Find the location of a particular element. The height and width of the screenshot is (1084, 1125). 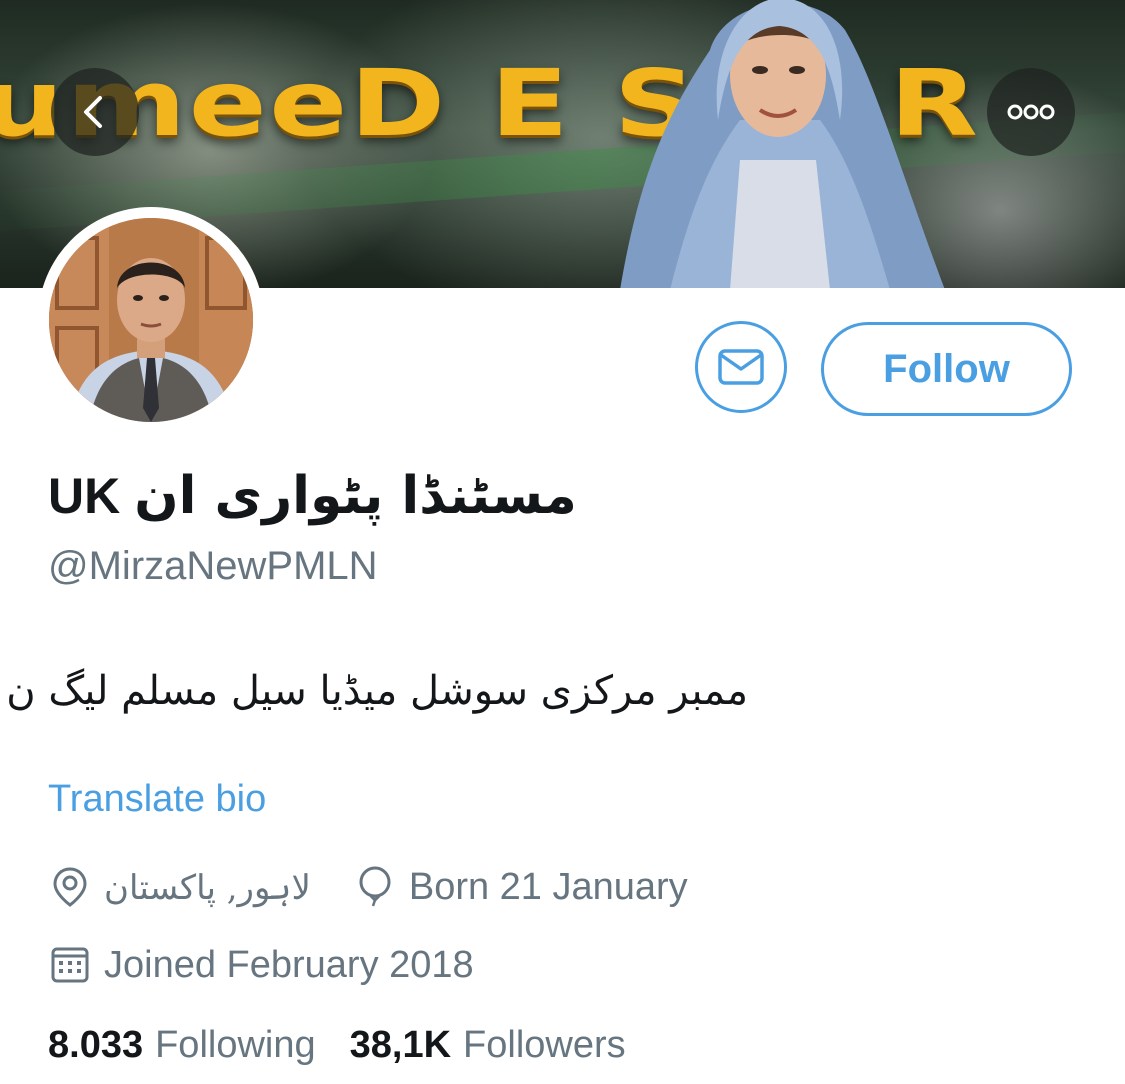

profile-location: لاہور, پاکستان is located at coordinates (207, 887).